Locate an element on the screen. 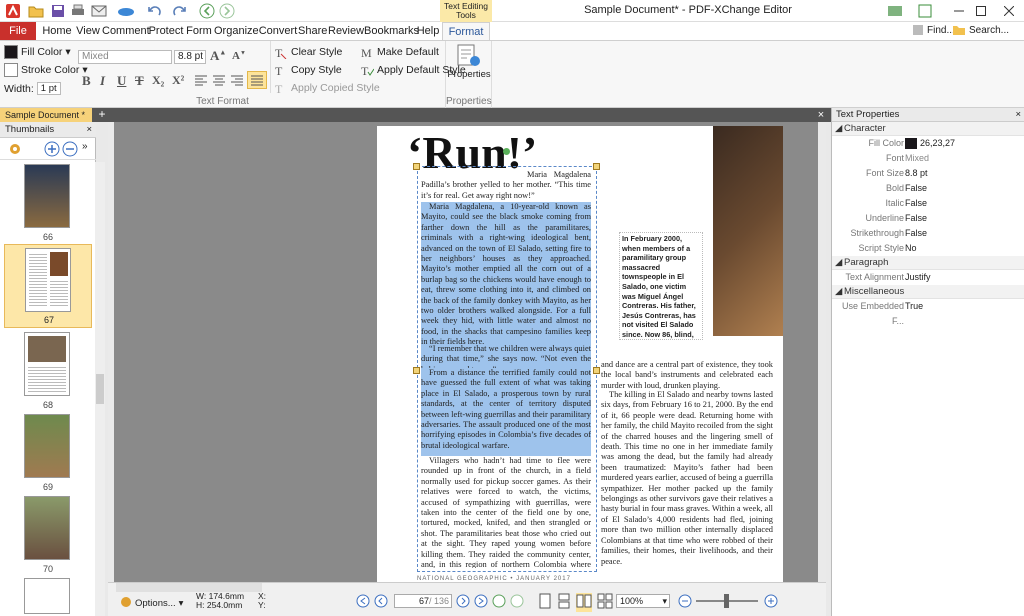  page-number-input: 67/ 136 is located at coordinates (423, 601).